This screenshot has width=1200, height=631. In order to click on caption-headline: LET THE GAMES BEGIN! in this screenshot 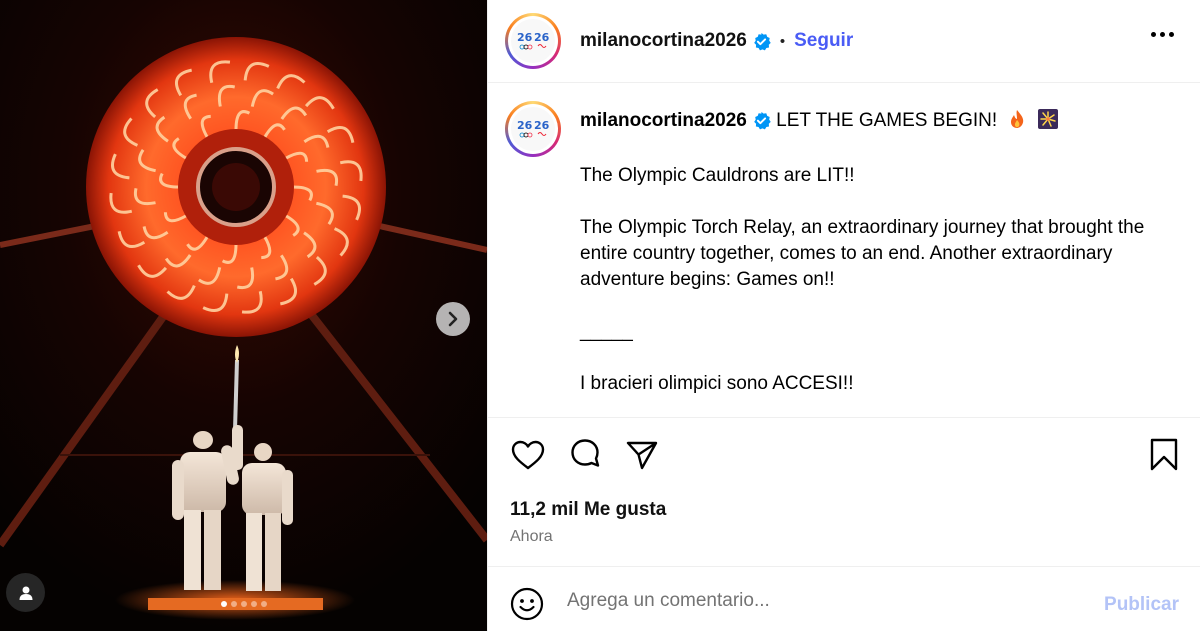, I will do `click(887, 120)`.